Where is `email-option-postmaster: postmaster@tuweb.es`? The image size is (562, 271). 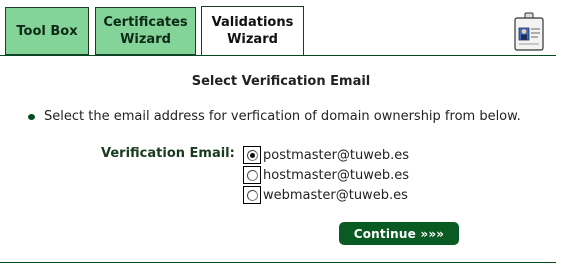 email-option-postmaster: postmaster@tuweb.es is located at coordinates (326, 155).